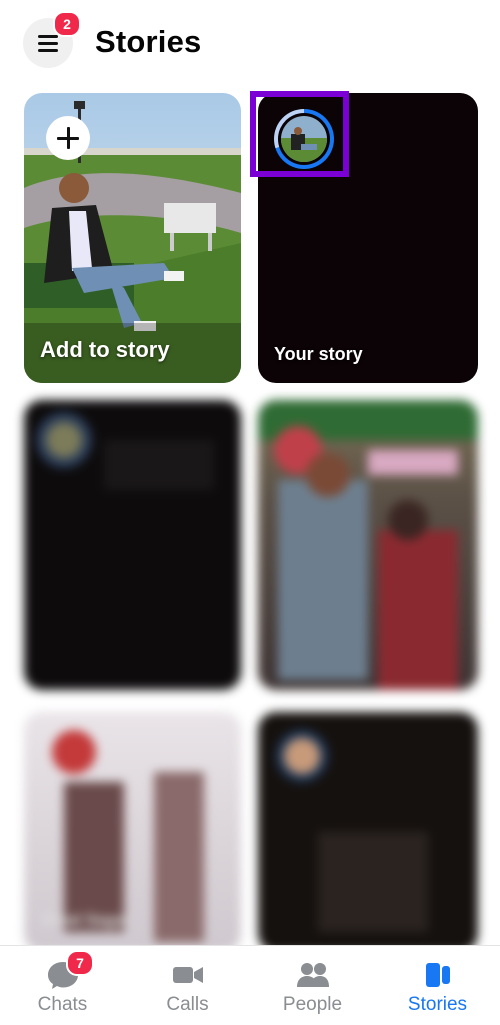 This screenshot has width=500, height=1025. I want to click on nav-stories: Stories, so click(437, 985).